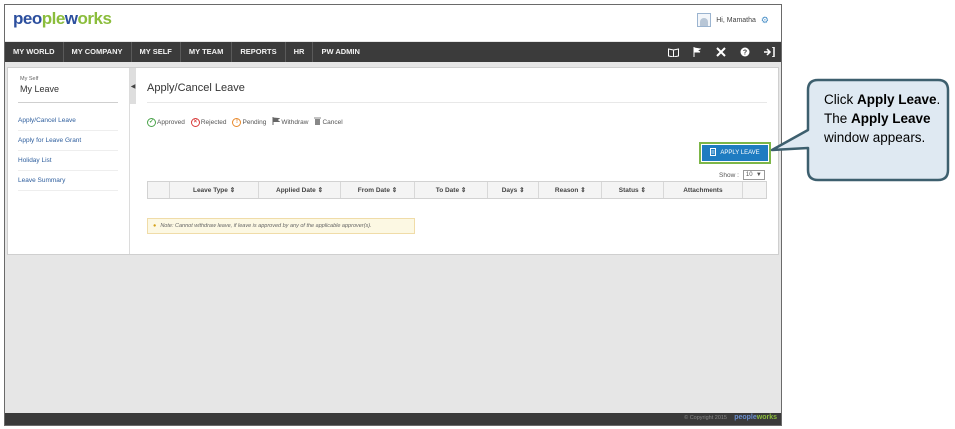 Image resolution: width=955 pixels, height=429 pixels. Describe the element at coordinates (68, 144) in the screenshot. I see `sidebar-item-apply-leave-grant: Apply for Leave Grant` at that location.